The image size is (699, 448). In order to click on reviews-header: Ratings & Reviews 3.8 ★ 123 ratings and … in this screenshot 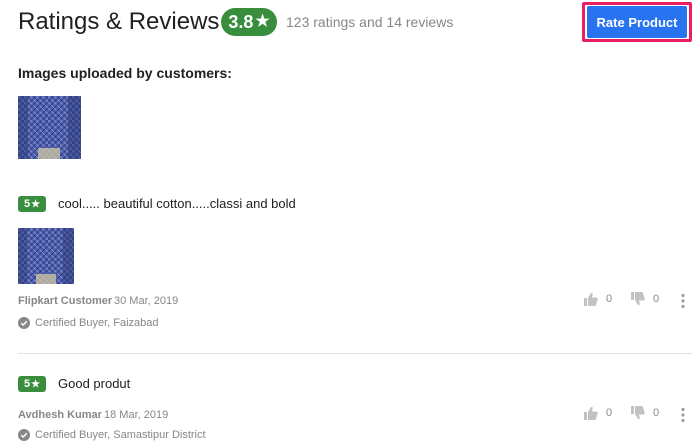, I will do `click(349, 23)`.